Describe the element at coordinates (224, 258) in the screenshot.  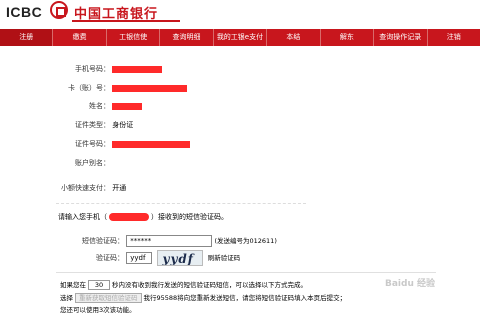
I see `refresh-captcha-link: 刷新验证码` at that location.